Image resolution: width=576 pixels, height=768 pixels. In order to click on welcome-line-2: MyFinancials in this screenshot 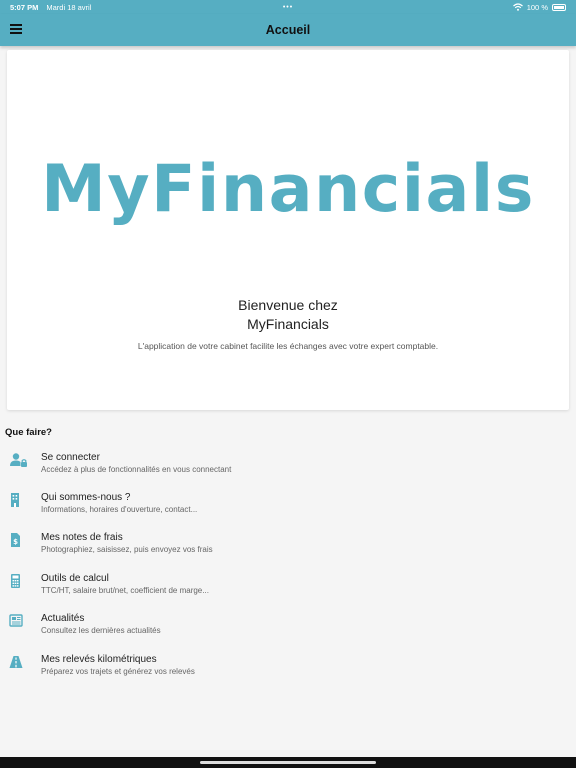, I will do `click(288, 324)`.